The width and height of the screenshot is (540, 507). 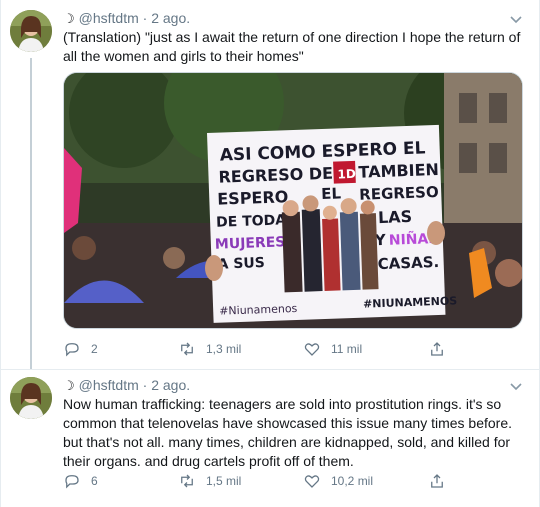 I want to click on tweet-actions: 2 1,3 mil 11 mil, so click(x=263, y=349).